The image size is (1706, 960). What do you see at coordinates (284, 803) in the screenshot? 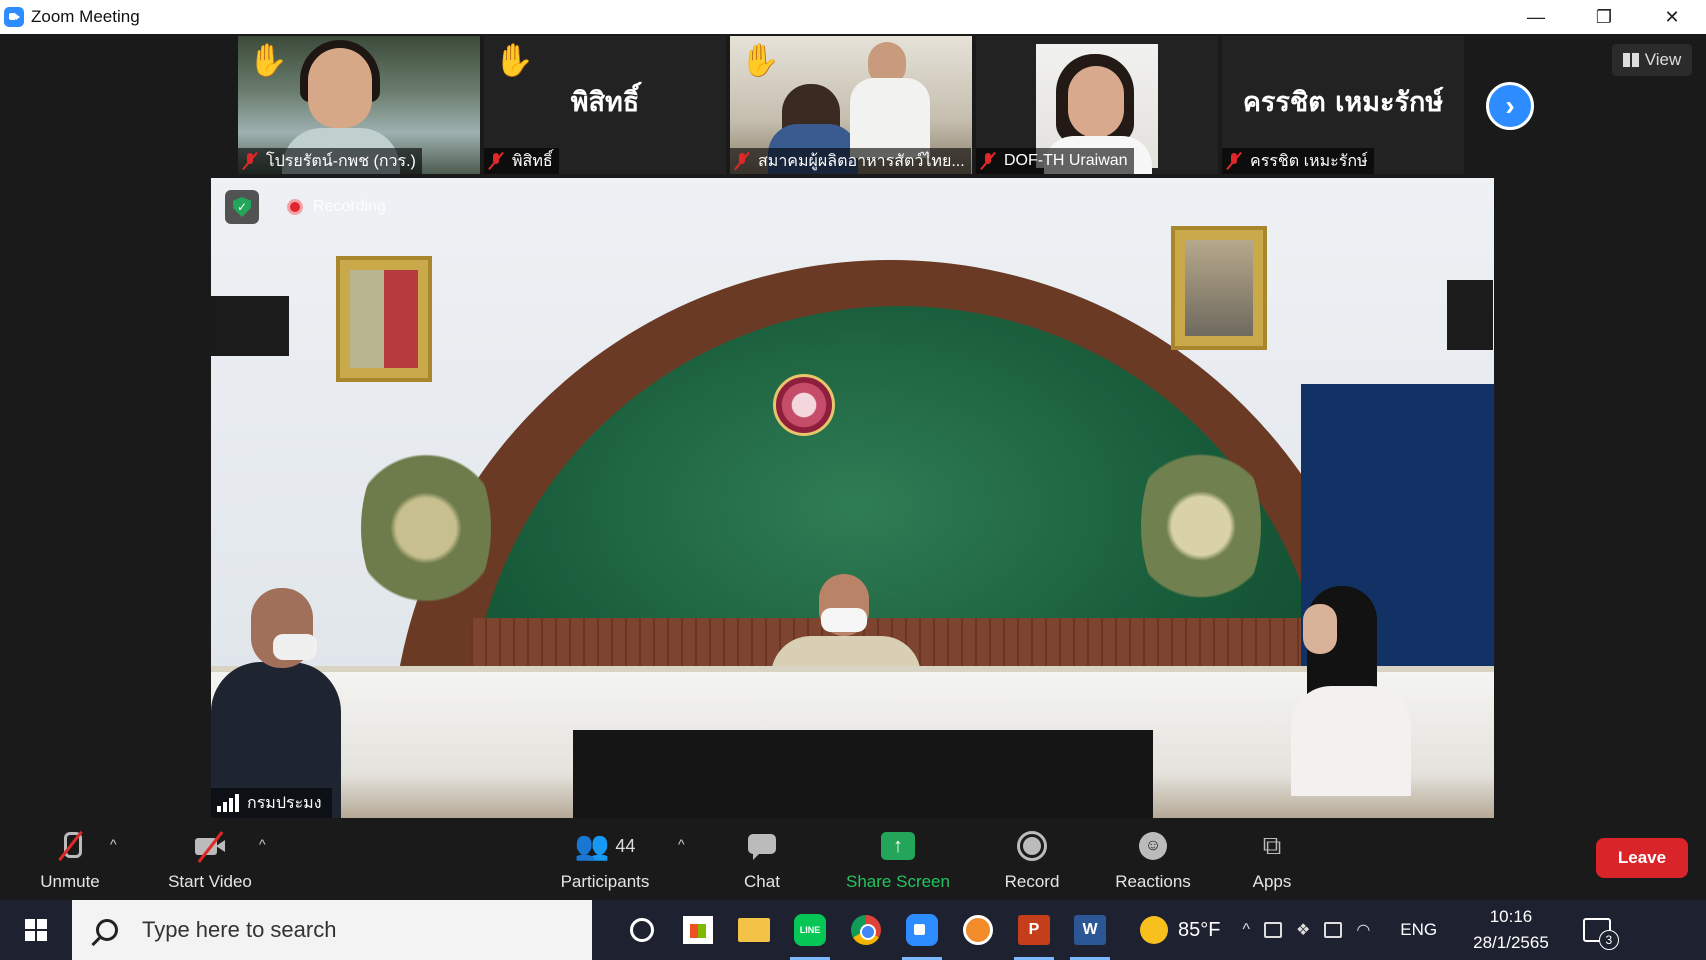
I see `speaker-name: กรมประมง` at bounding box center [284, 803].